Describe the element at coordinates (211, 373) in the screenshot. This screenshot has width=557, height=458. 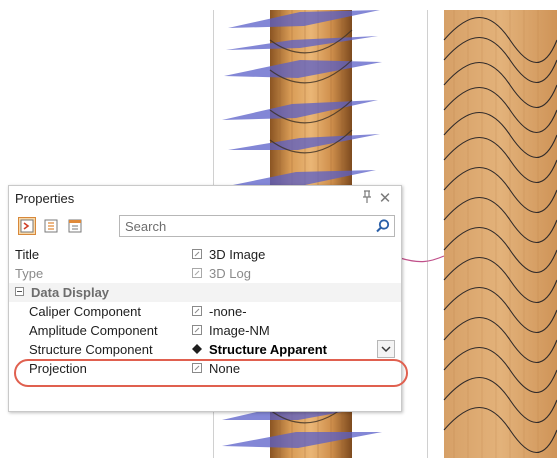
I see `highlight-annotation` at that location.